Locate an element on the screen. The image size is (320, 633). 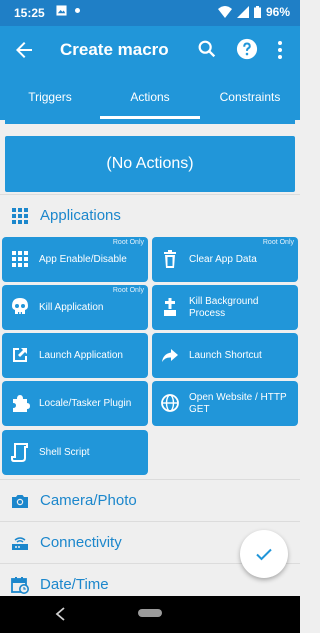
tab-triggers: Triggers is located at coordinates (50, 97).